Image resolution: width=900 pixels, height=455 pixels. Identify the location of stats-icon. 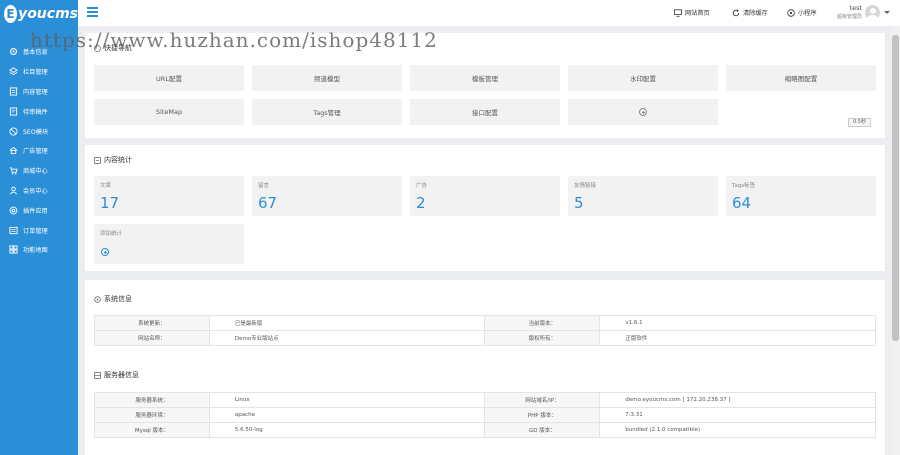
(97, 160).